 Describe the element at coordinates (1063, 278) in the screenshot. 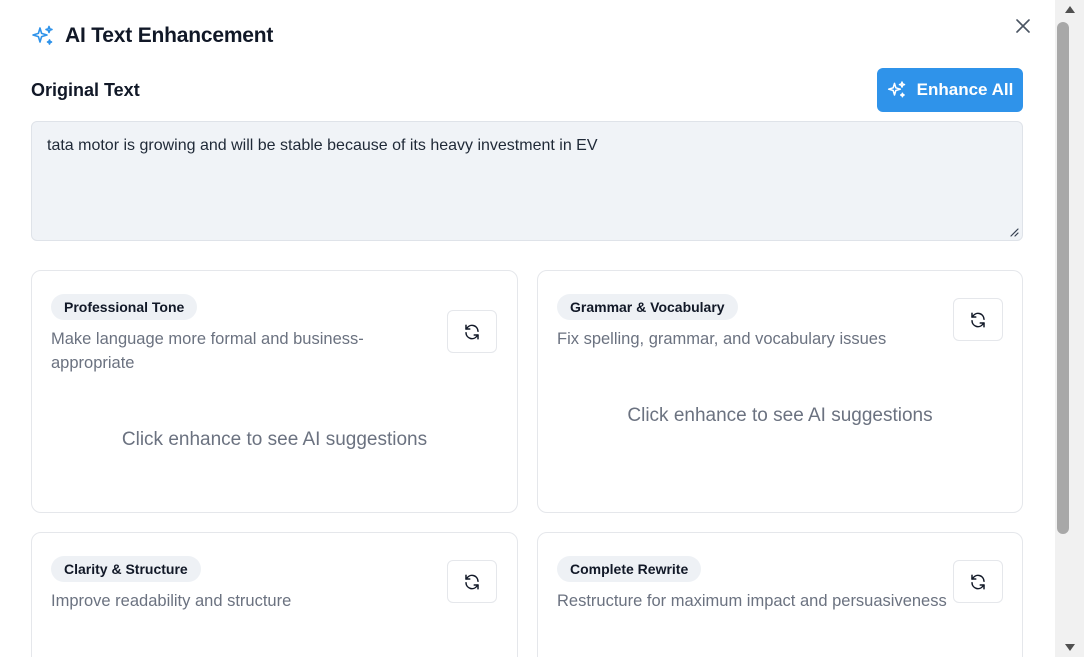

I see `scrollbar-thumb` at that location.